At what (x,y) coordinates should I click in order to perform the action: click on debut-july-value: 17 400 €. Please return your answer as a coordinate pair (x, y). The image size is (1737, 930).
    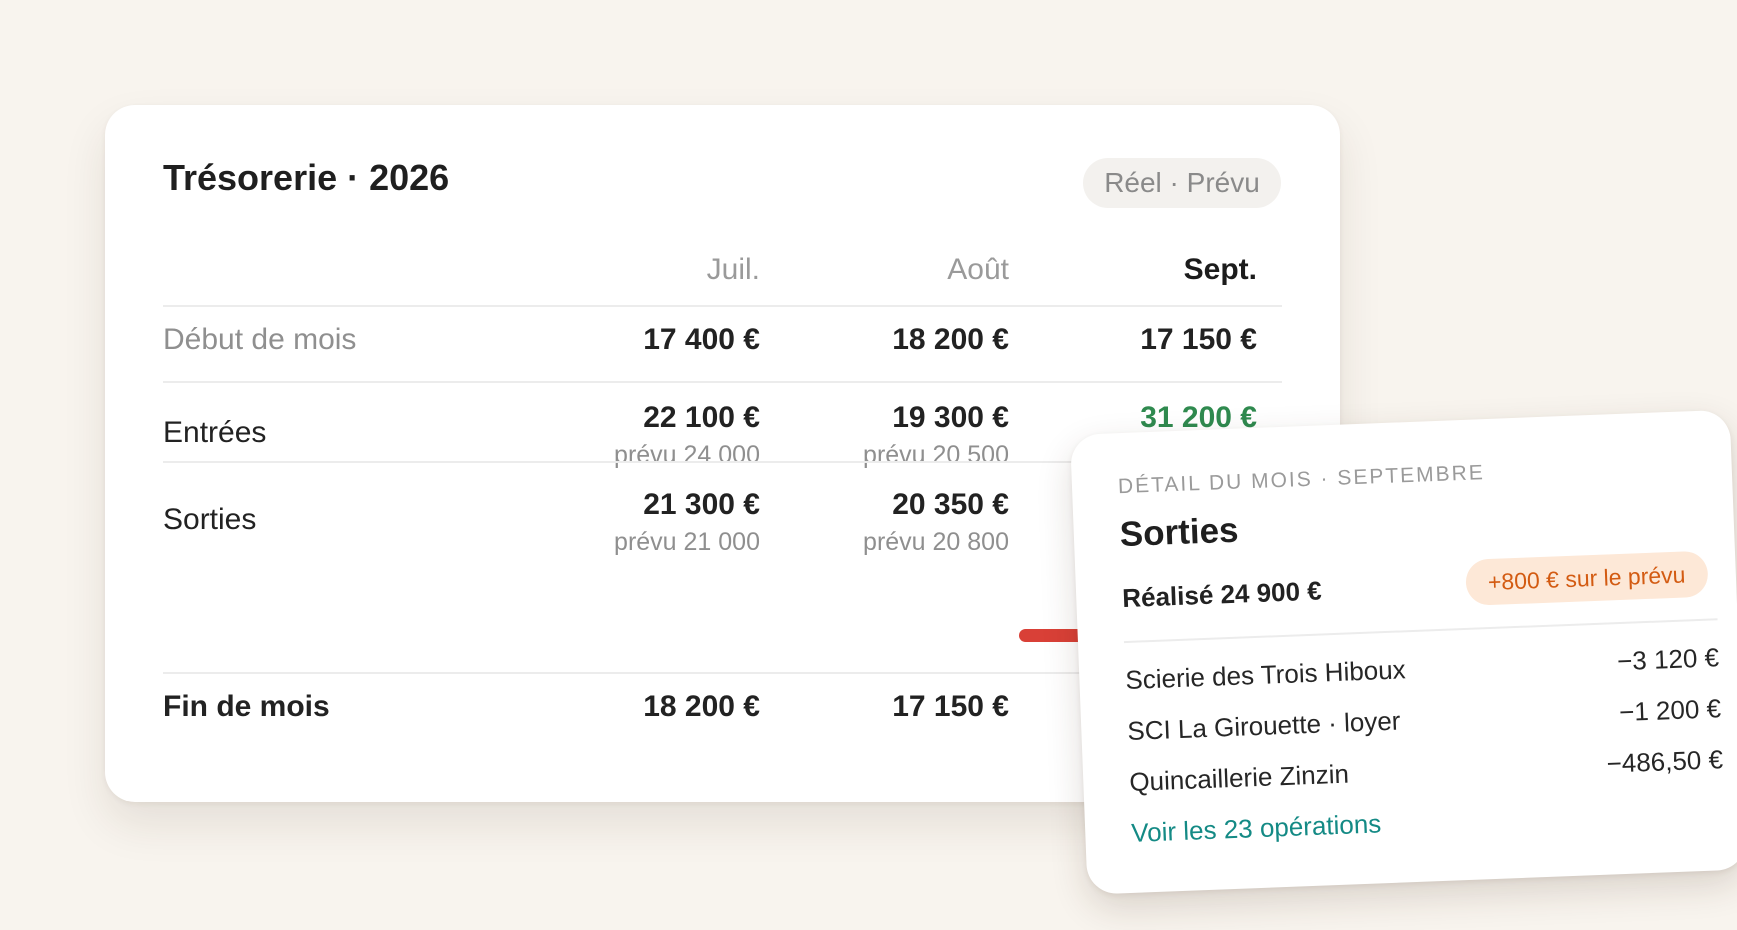
    Looking at the image, I should click on (701, 339).